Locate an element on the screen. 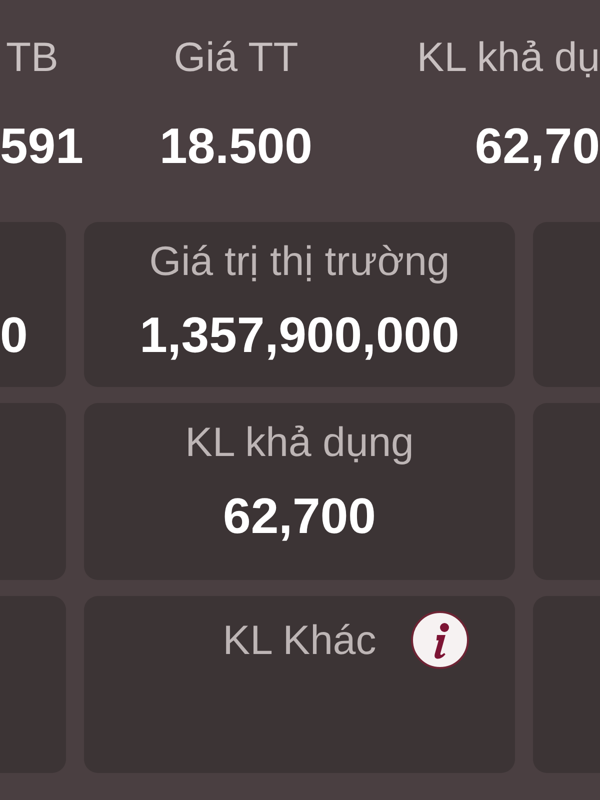 The height and width of the screenshot is (800, 600). column-value: 62,70 is located at coordinates (537, 146).